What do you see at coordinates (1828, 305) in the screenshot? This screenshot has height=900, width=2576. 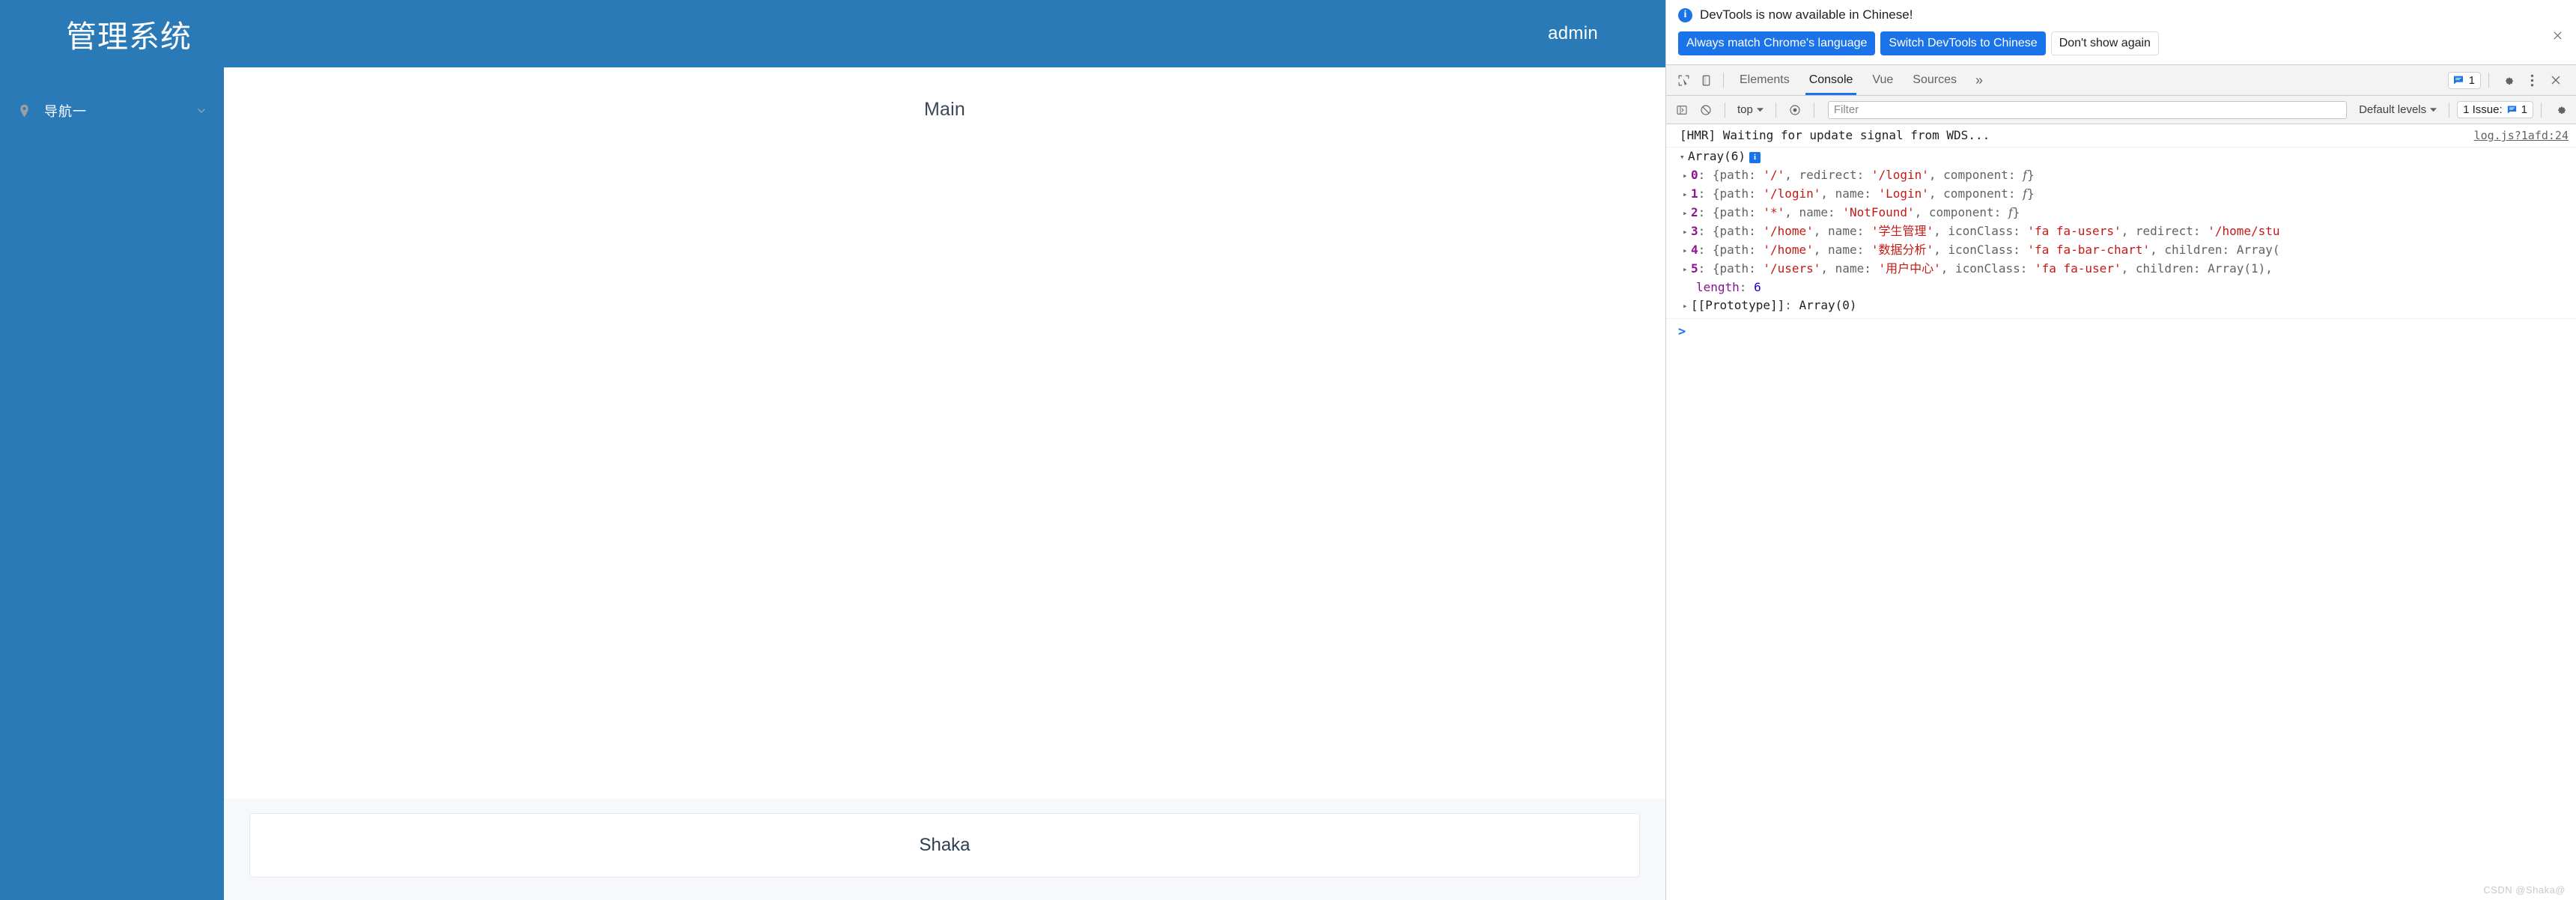 I see `prototype-value: Array(0)` at bounding box center [1828, 305].